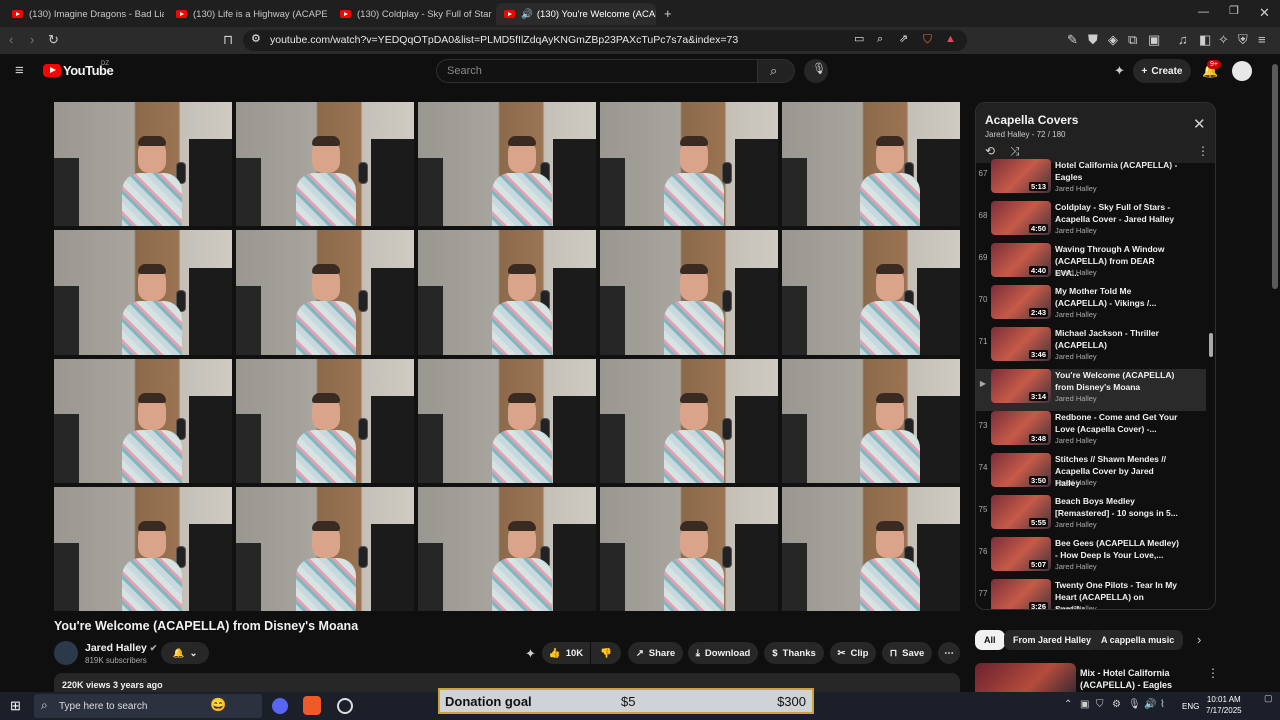 Image resolution: width=1280 pixels, height=720 pixels. I want to click on bookmark-icon: ⊓, so click(228, 39).